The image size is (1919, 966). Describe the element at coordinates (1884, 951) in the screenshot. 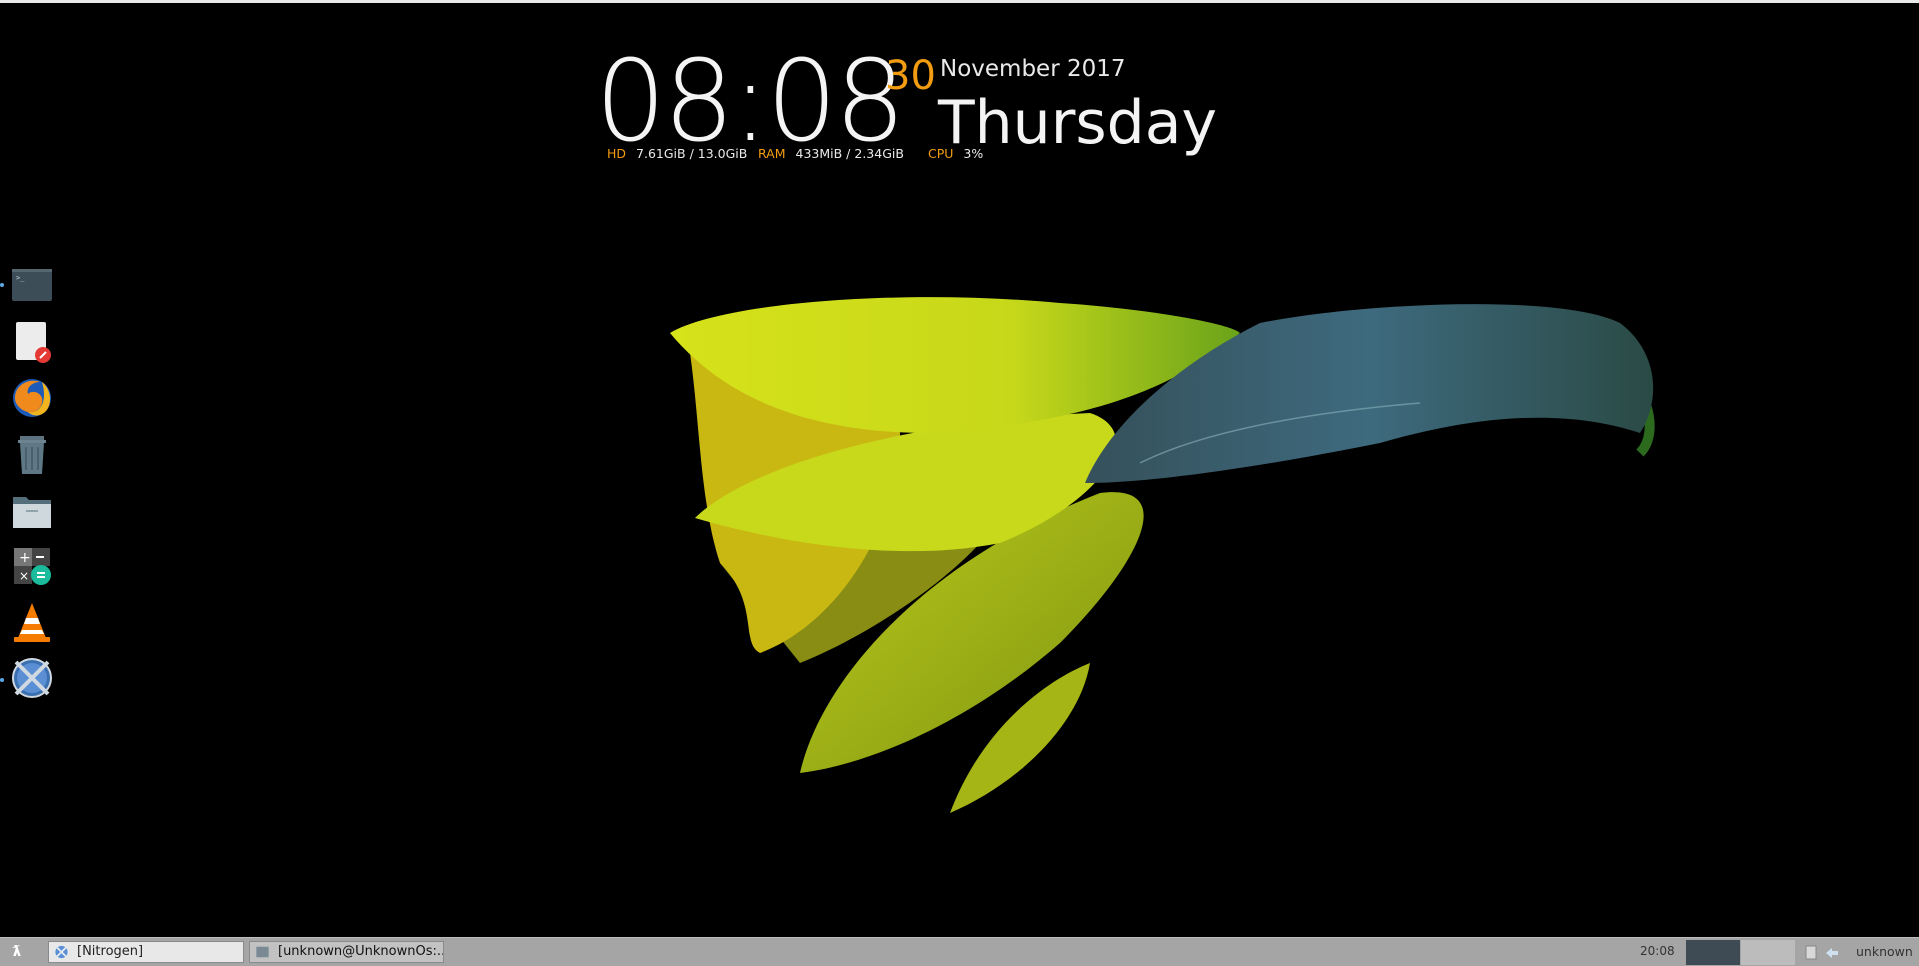

I see `username-label: unknown` at that location.